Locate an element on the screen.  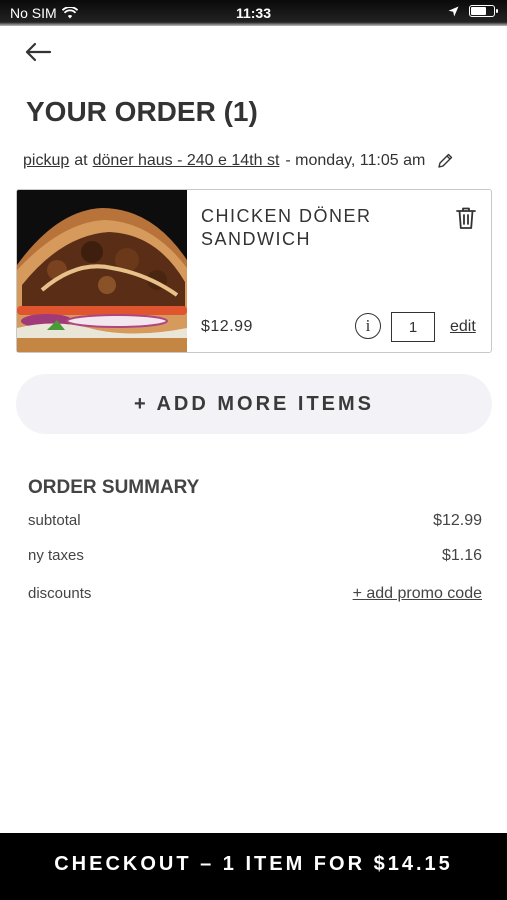
subtotal-value: $12.99 is located at coordinates (457, 520).